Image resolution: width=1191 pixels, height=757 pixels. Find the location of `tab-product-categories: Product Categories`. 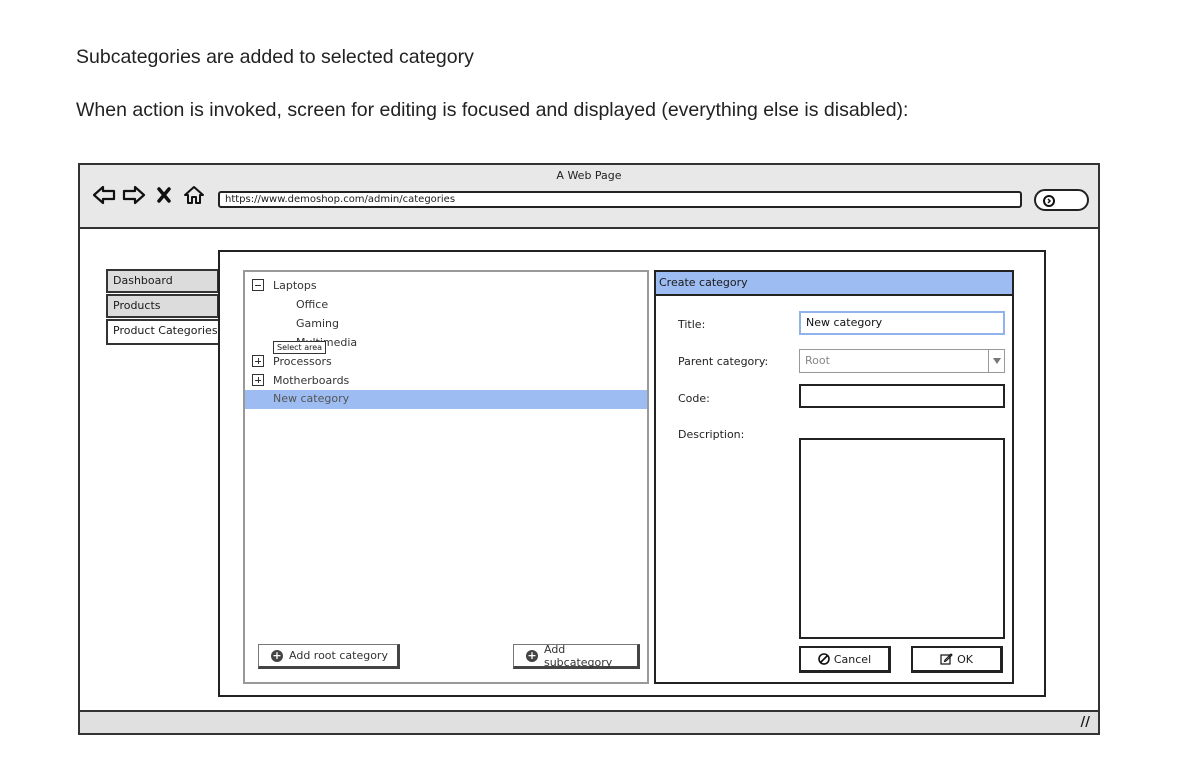

tab-product-categories: Product Categories is located at coordinates (163, 332).